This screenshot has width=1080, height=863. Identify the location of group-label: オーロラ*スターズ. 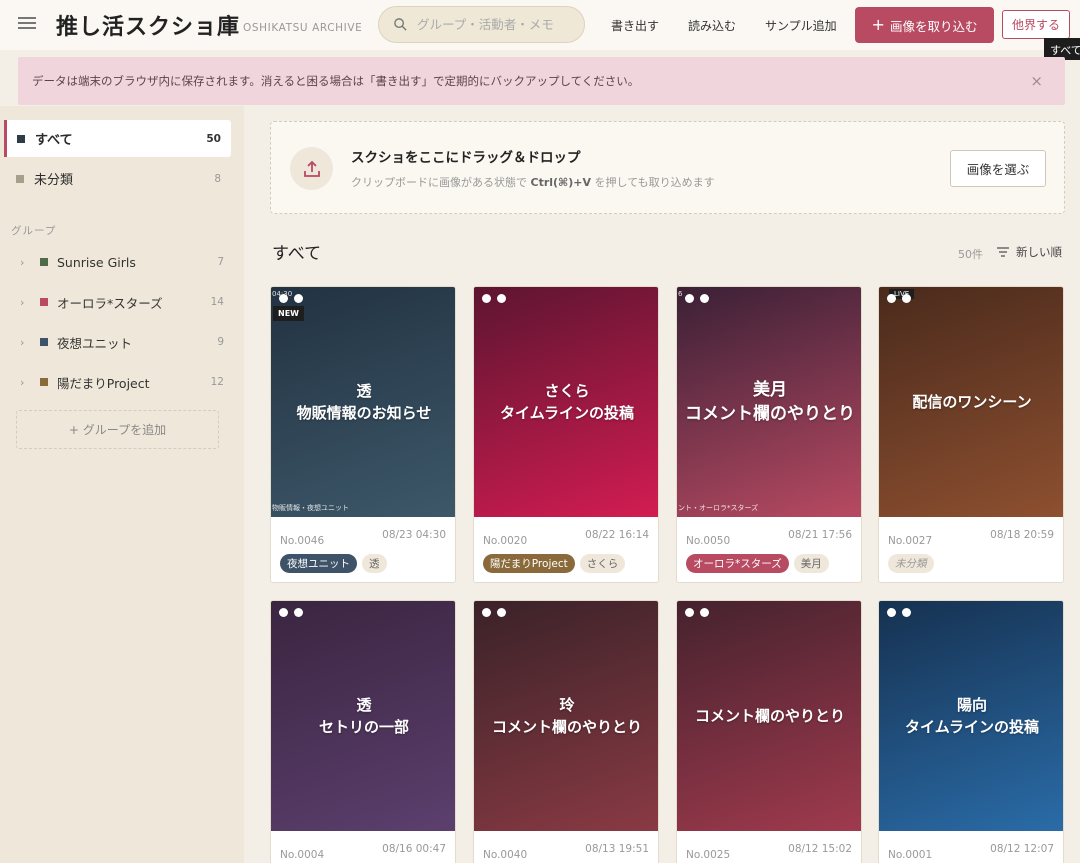
(110, 303).